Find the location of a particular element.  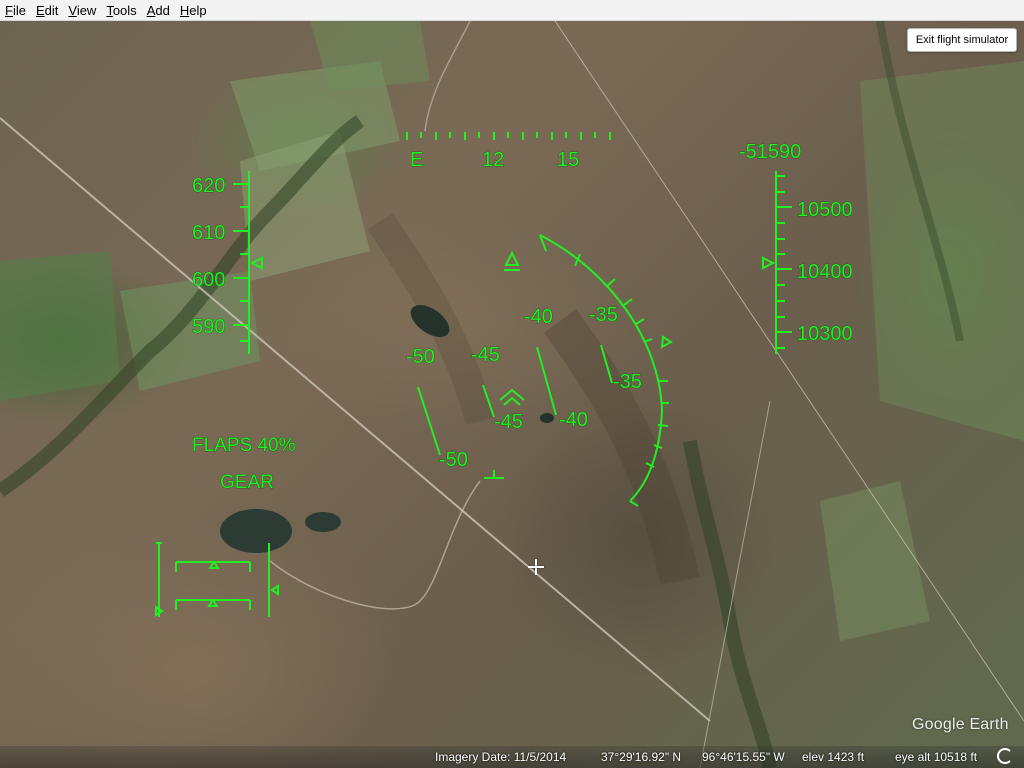

speed-tick-600: 600 is located at coordinates (208, 280).